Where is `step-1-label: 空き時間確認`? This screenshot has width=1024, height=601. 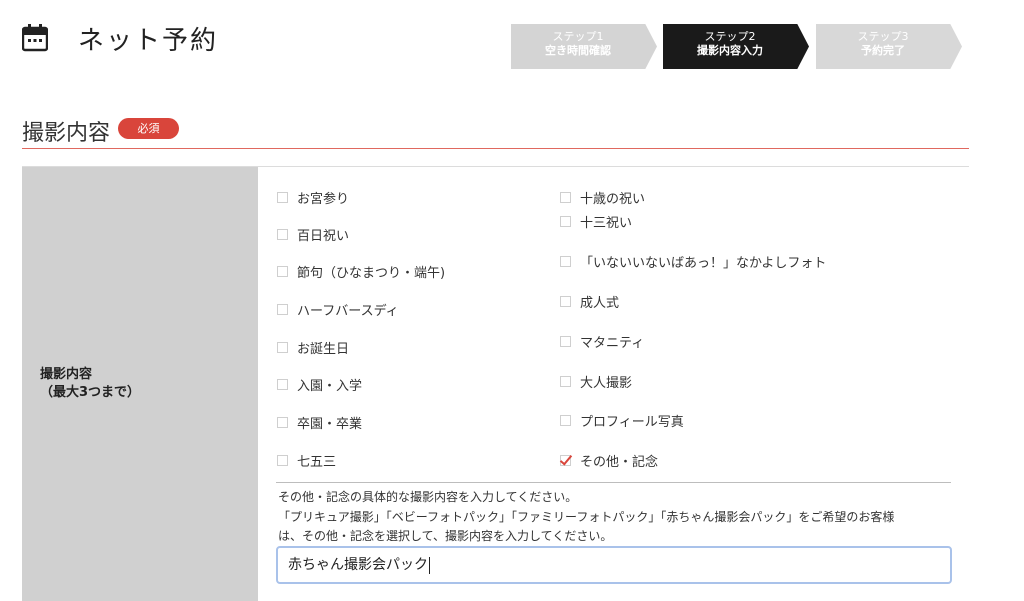 step-1-label: 空き時間確認 is located at coordinates (578, 50).